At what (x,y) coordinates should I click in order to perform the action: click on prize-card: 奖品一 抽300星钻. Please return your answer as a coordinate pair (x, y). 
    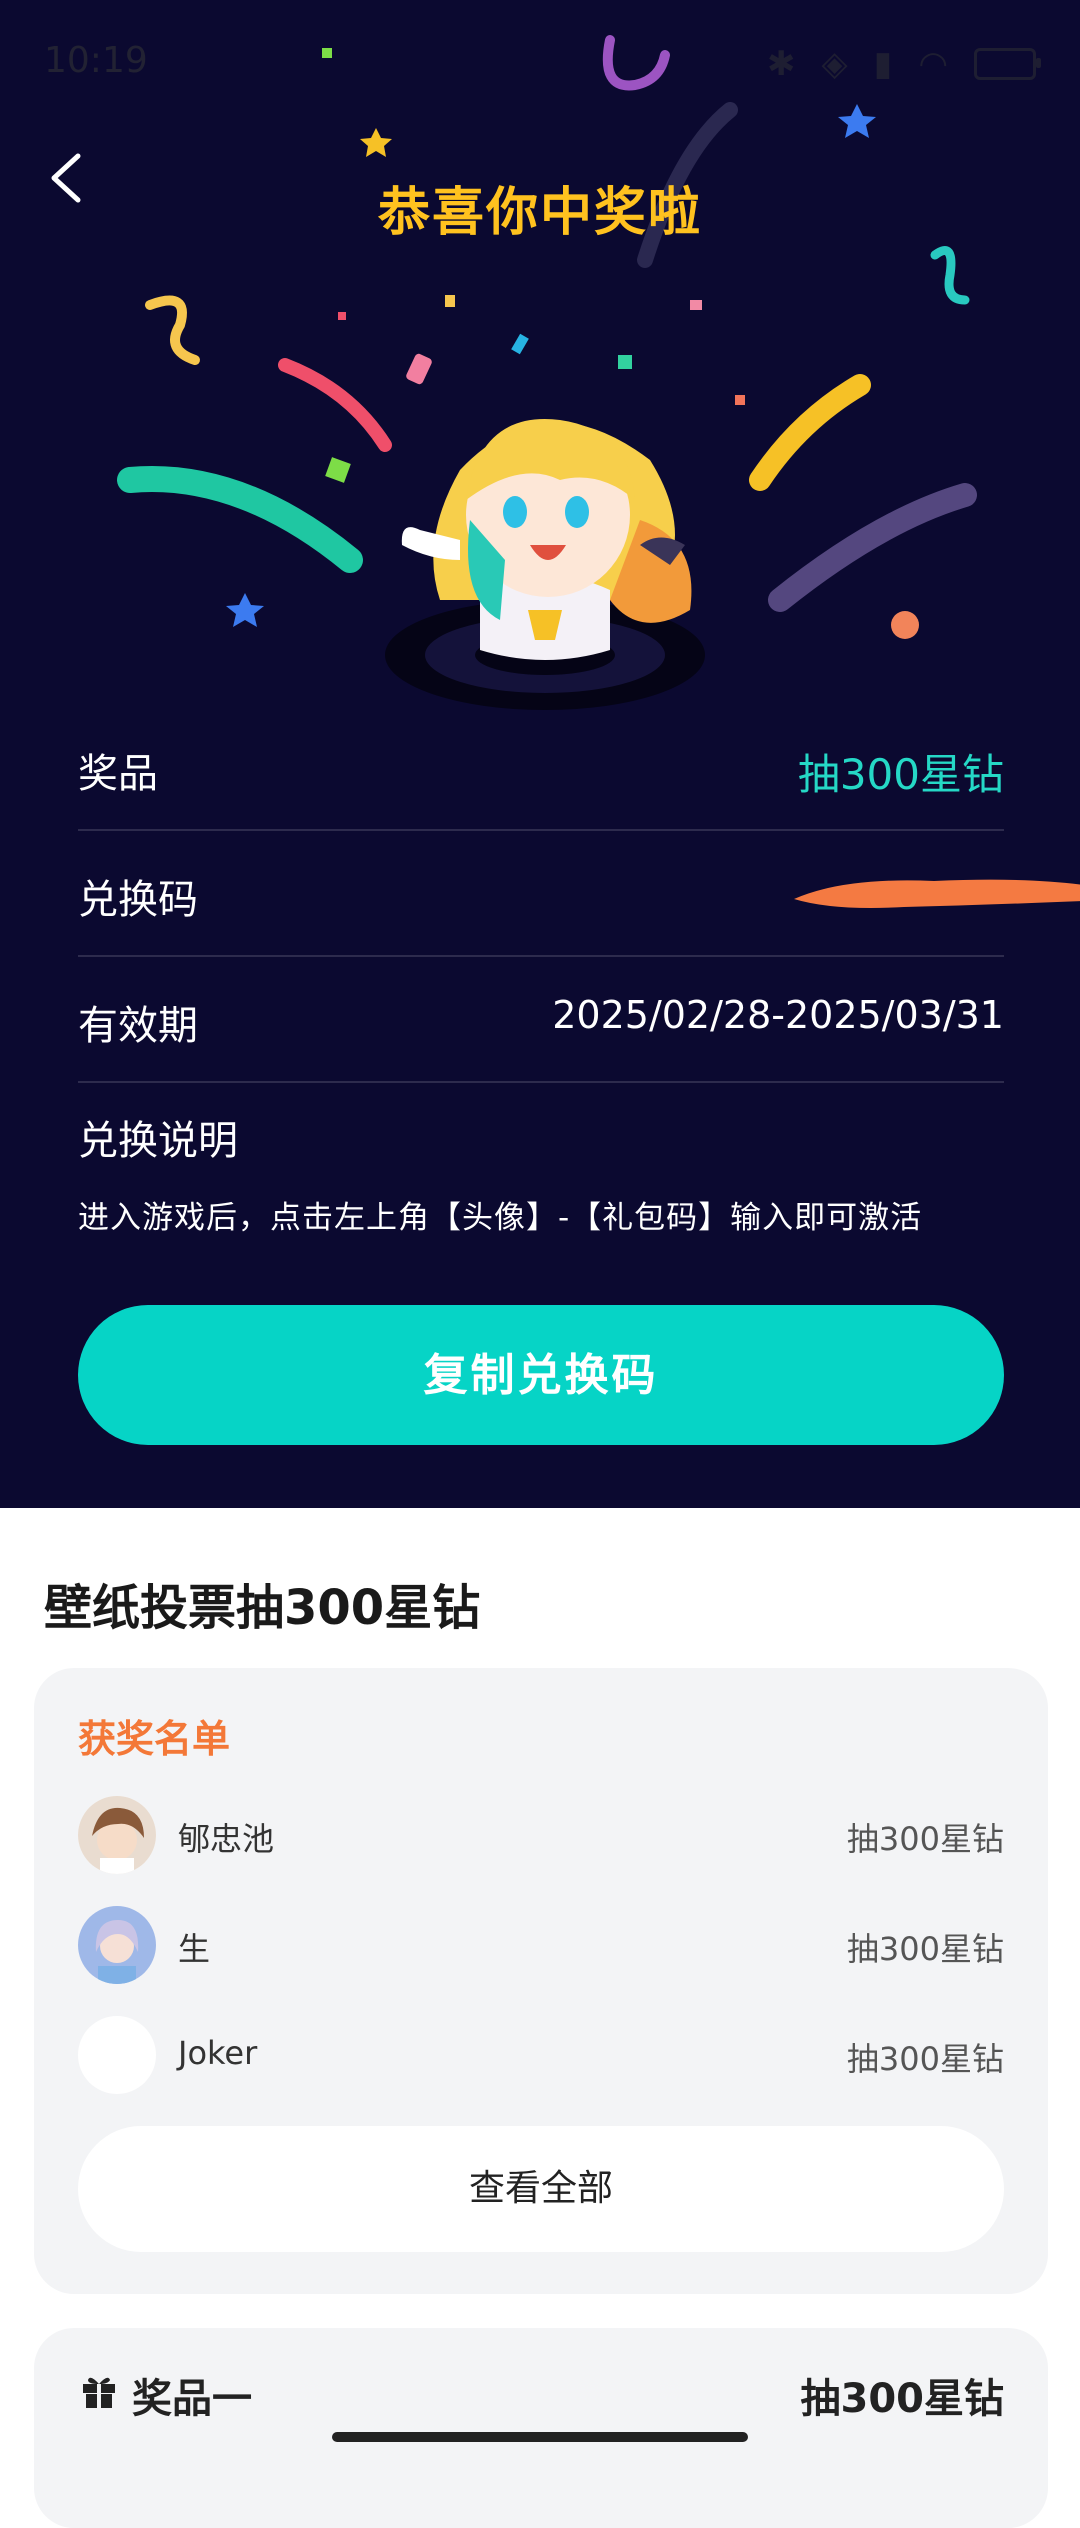
    Looking at the image, I should click on (541, 2428).